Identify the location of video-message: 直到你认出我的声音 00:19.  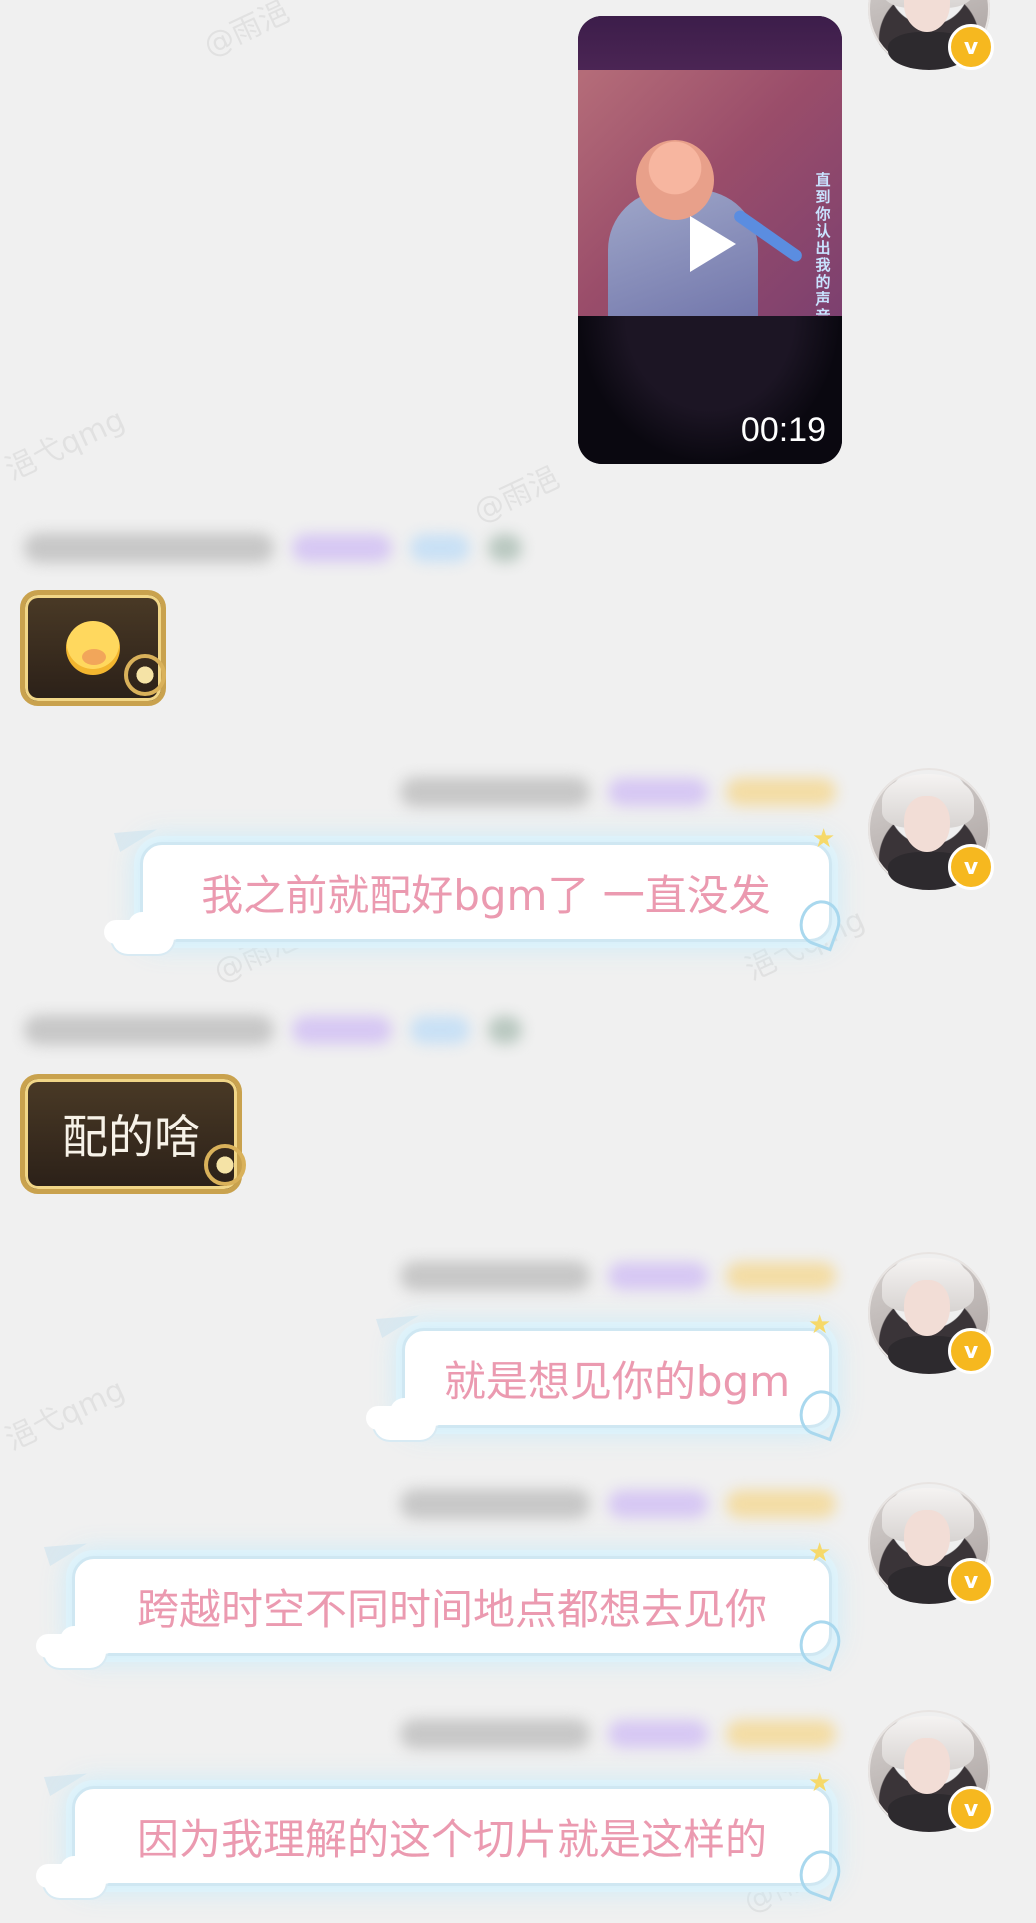
(710, 240).